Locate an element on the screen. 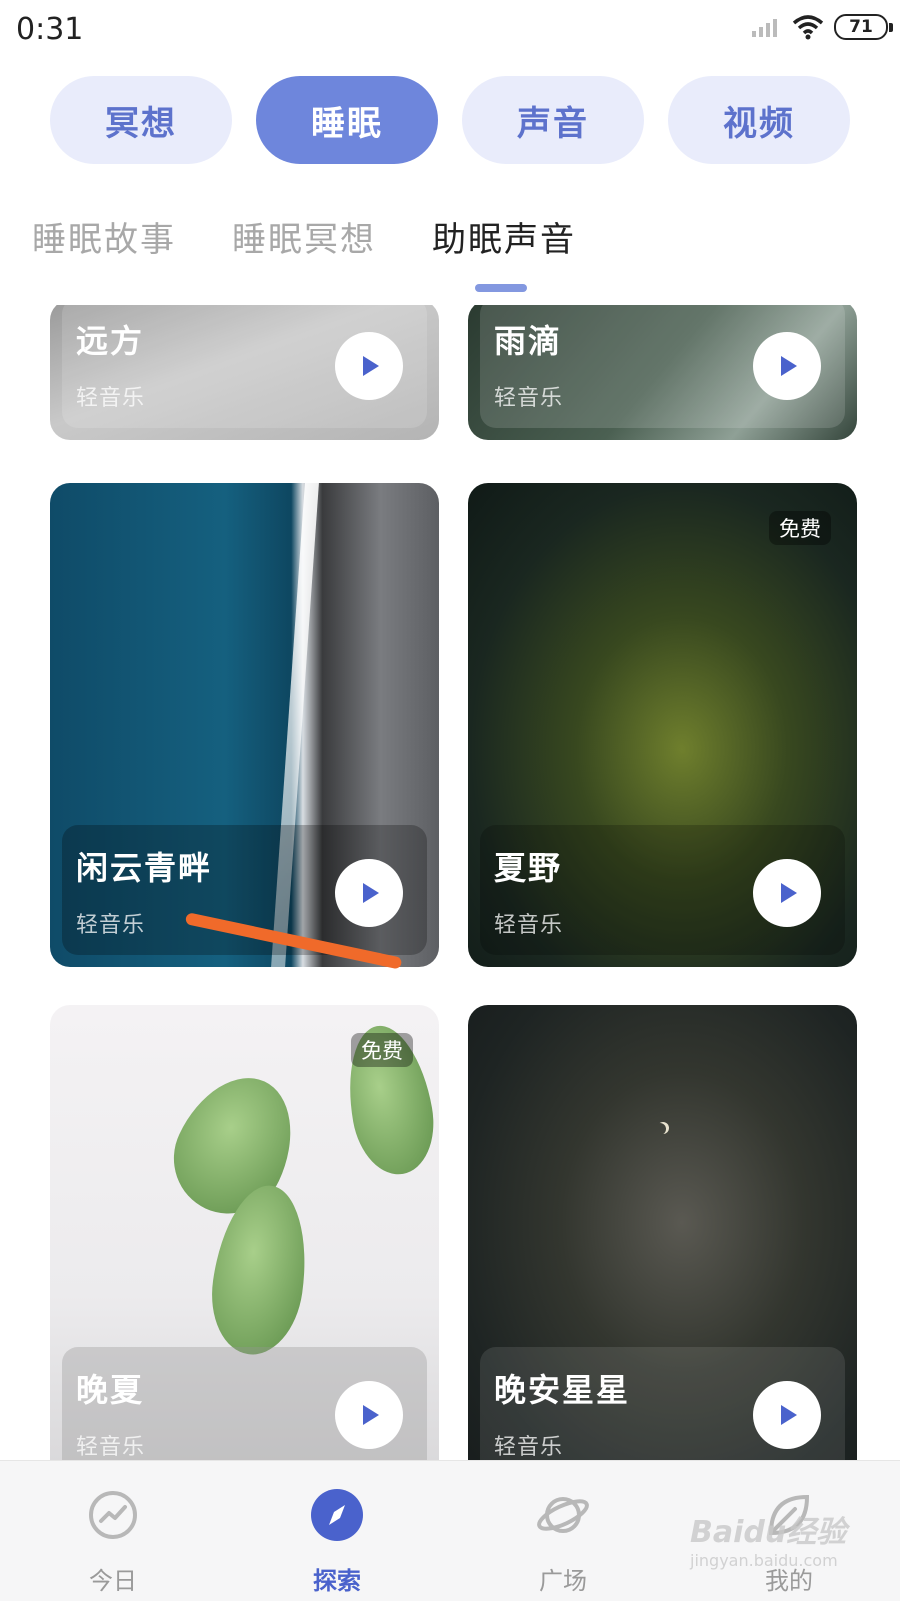  compass-icon is located at coordinates (337, 1515).